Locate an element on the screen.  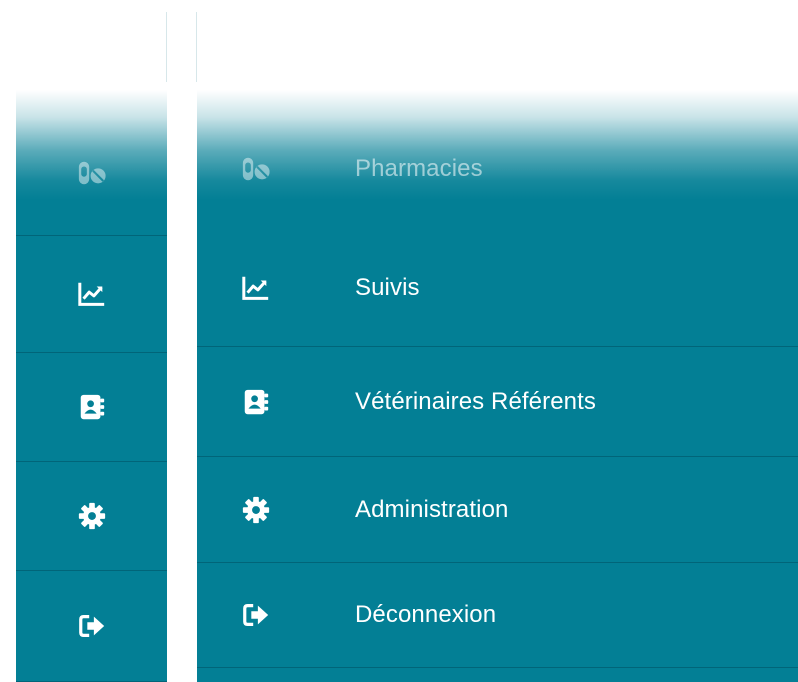
sidebar-item-administration is located at coordinates (91, 516).